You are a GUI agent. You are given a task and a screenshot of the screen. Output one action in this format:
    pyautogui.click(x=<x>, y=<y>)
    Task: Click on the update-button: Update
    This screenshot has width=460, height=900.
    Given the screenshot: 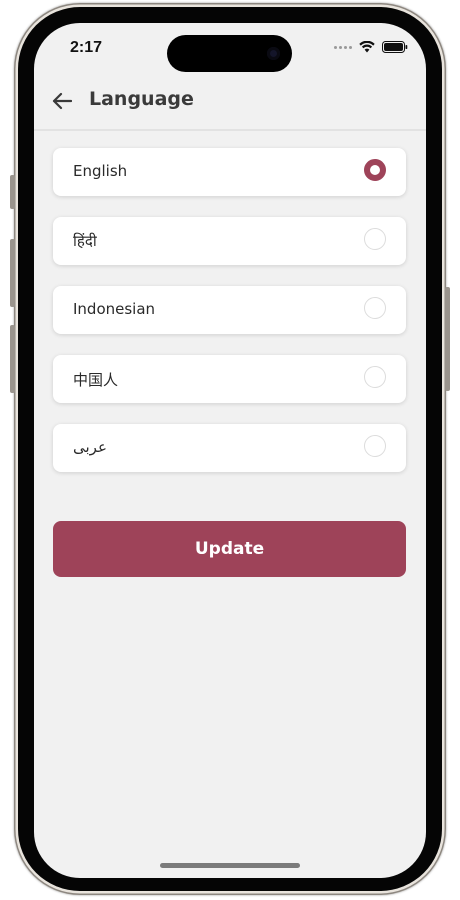 What is the action you would take?
    pyautogui.click(x=229, y=549)
    